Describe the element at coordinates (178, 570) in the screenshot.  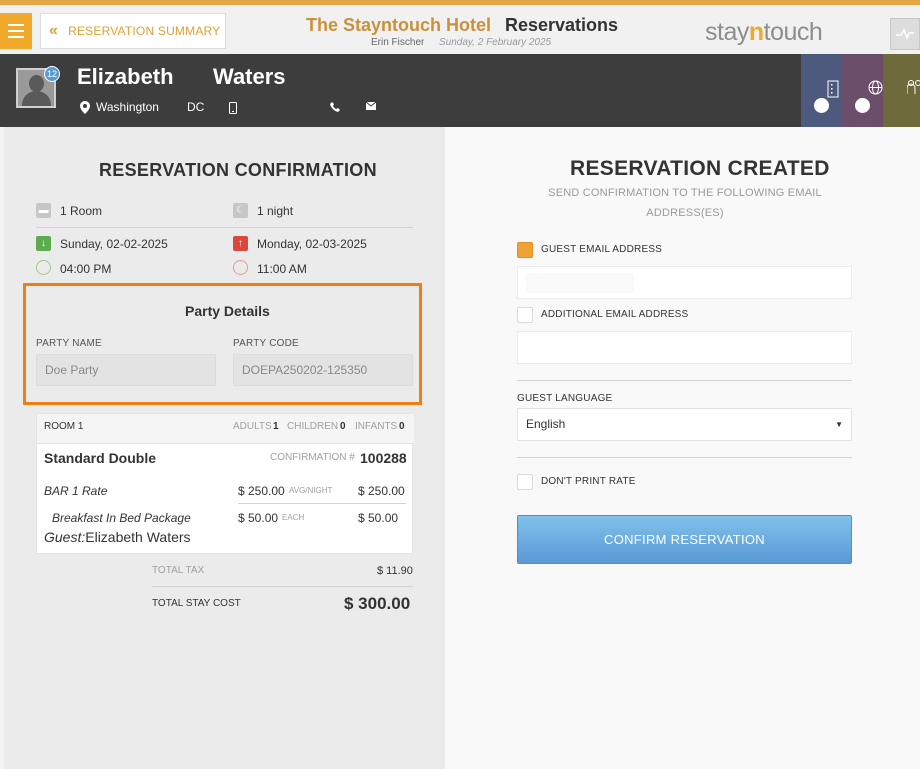
I see `total-tax-label: TOTAL TAX` at that location.